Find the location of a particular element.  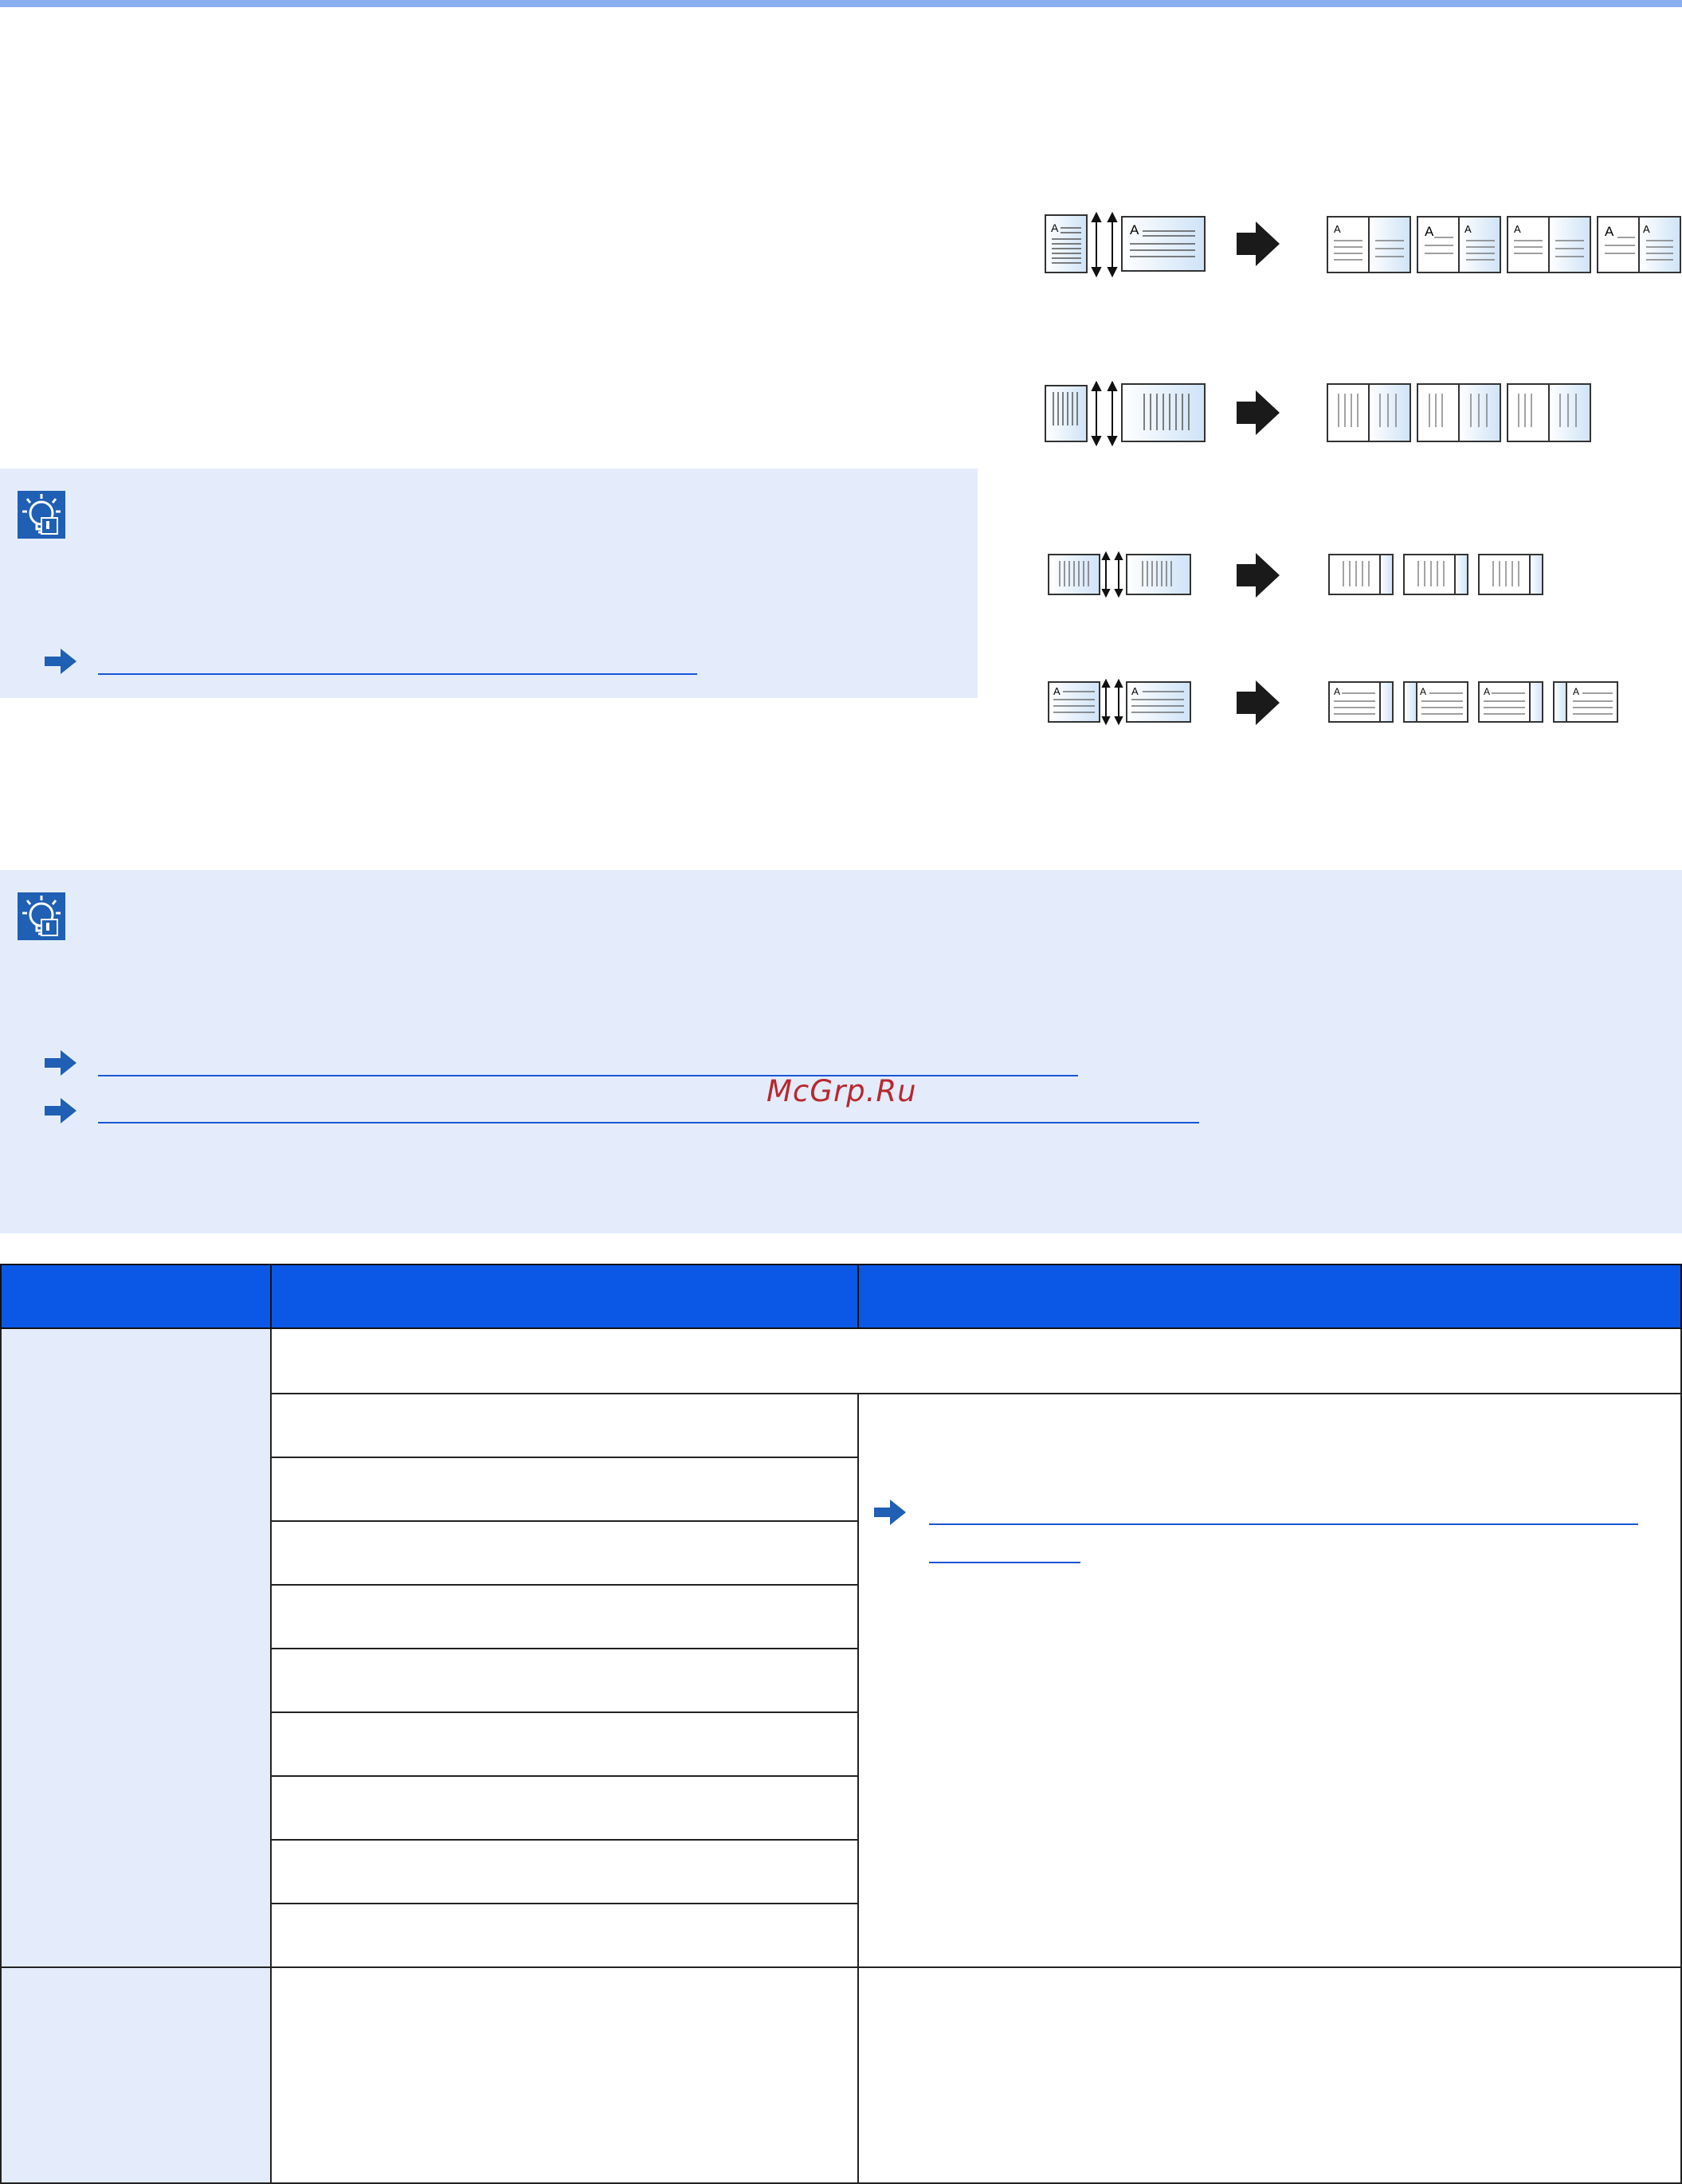

diagram-small-landscape is located at coordinates (1296, 574).